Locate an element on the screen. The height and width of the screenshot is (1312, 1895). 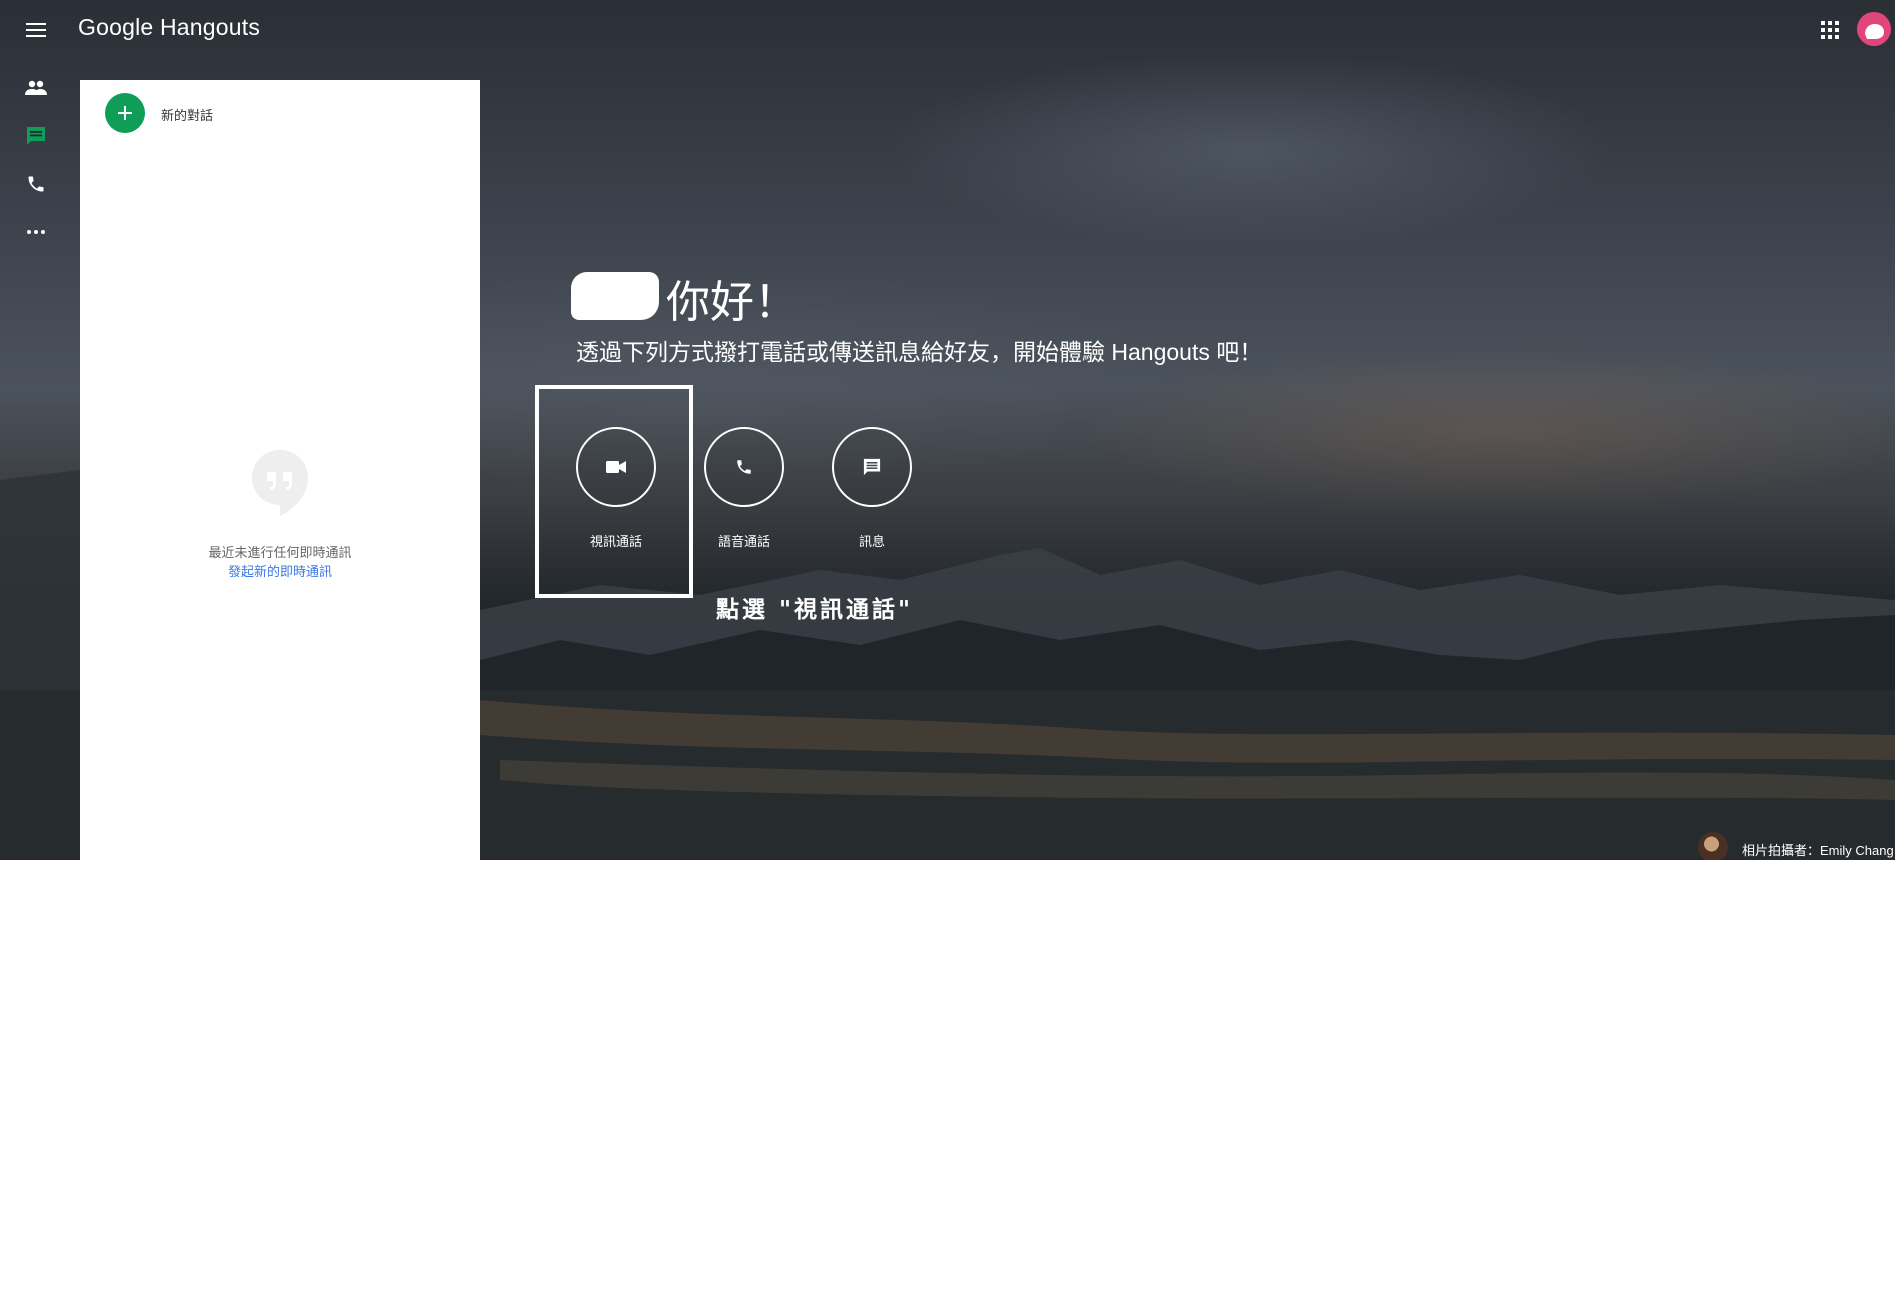
apps-launcher-button is located at coordinates (1830, 30).